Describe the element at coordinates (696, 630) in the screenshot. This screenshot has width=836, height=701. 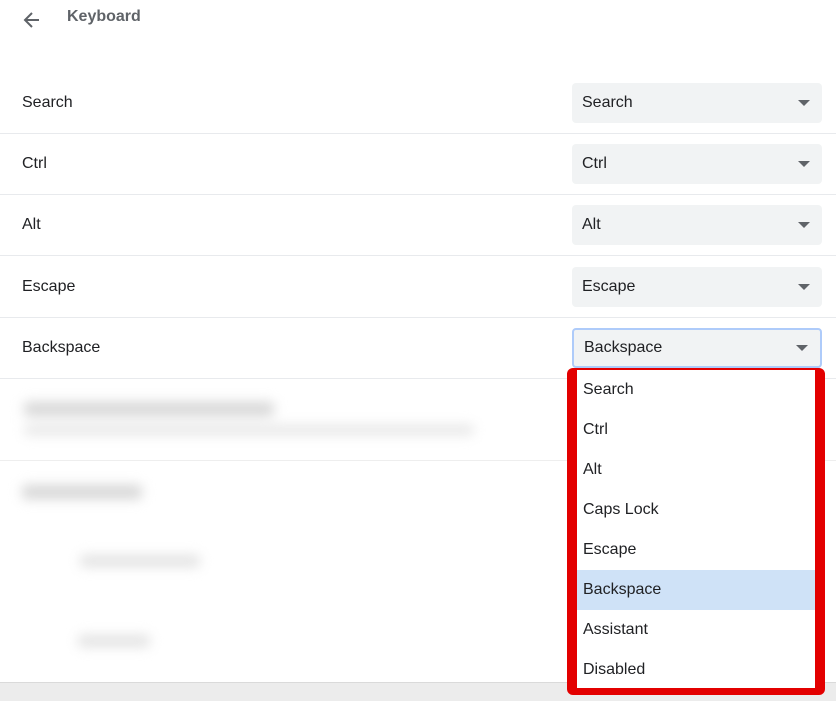
I see `dropdown-option: Assistant` at that location.